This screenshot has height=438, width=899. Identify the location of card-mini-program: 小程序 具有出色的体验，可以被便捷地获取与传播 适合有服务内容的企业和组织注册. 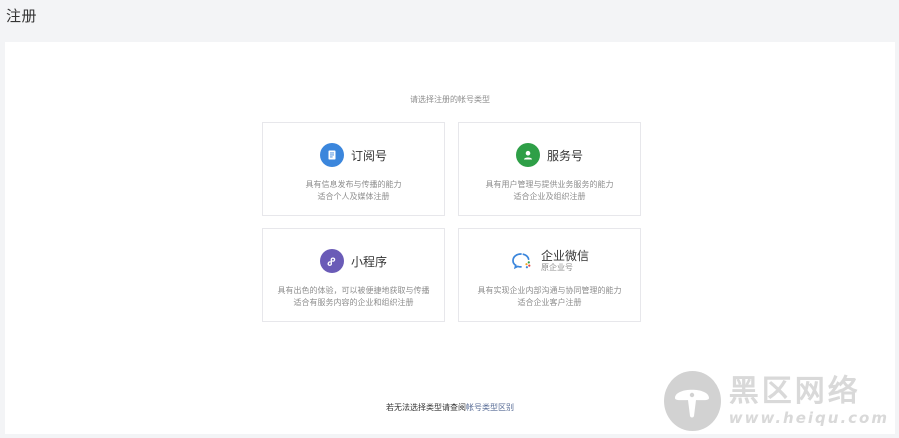
(353, 275).